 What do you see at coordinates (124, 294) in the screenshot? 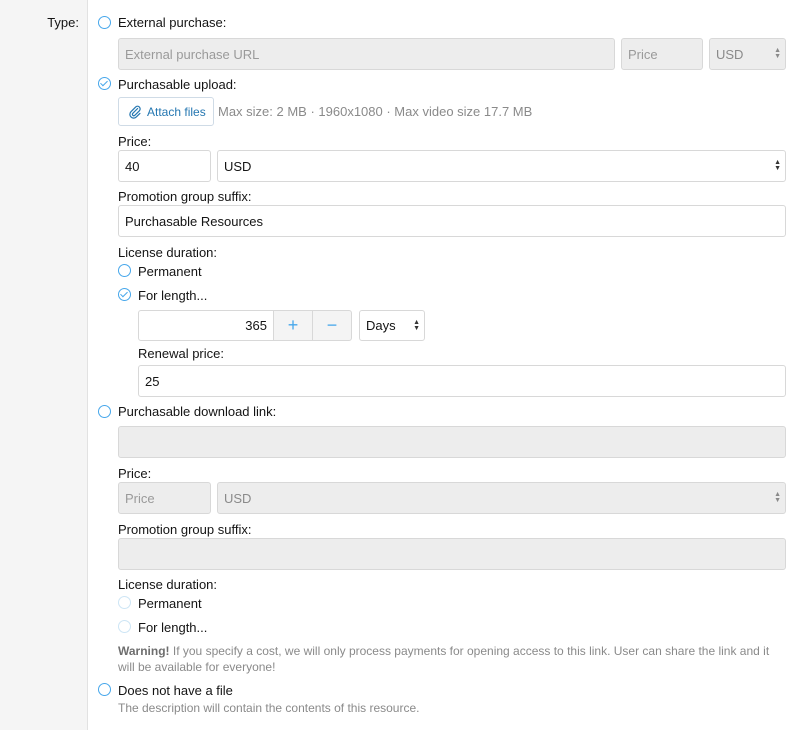
I see `upload-for-length-radio` at bounding box center [124, 294].